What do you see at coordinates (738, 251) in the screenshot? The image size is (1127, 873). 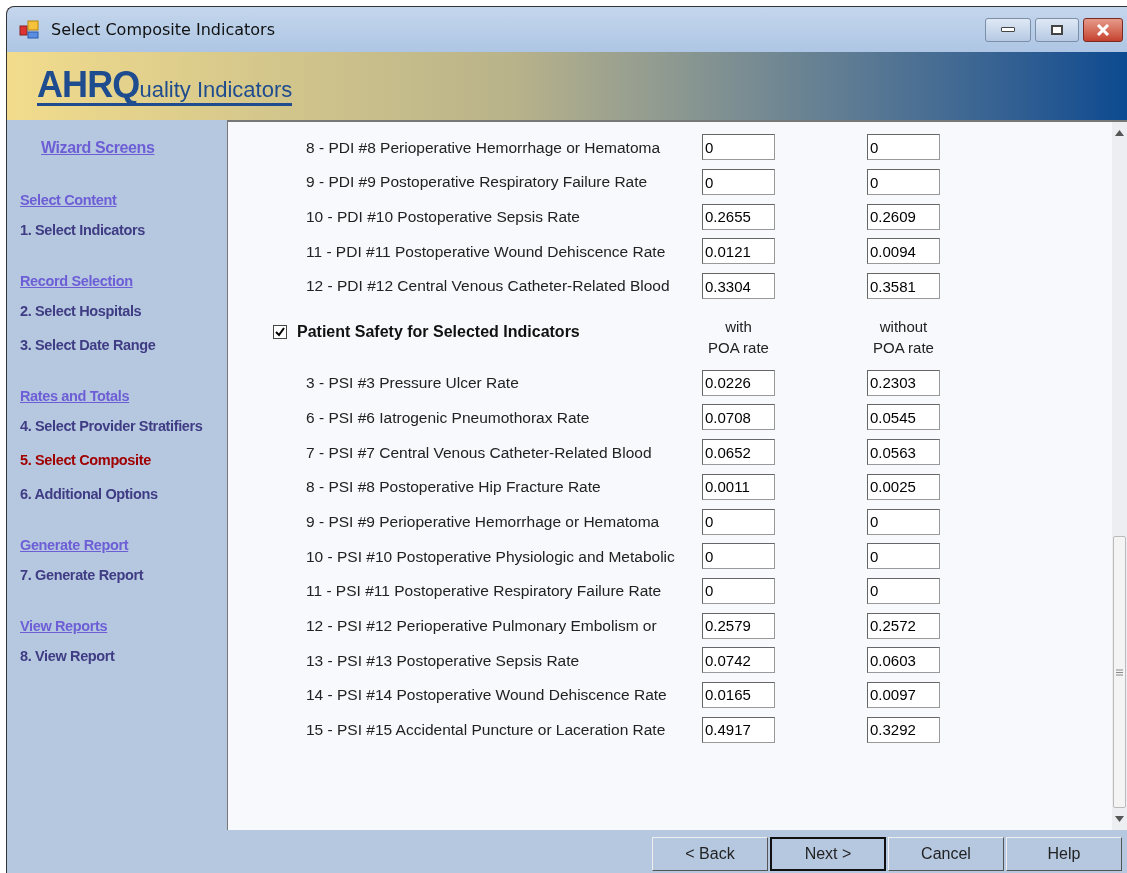 I see `rate-field: 0.0121` at bounding box center [738, 251].